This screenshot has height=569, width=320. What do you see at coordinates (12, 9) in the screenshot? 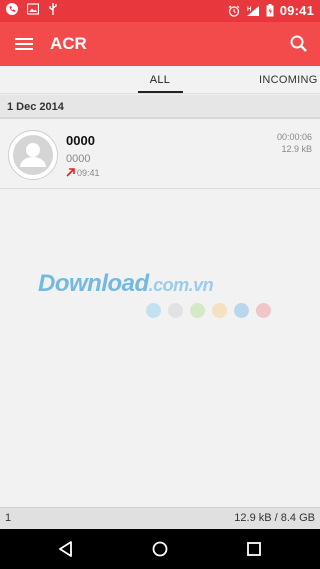
I see `phone-icon` at bounding box center [12, 9].